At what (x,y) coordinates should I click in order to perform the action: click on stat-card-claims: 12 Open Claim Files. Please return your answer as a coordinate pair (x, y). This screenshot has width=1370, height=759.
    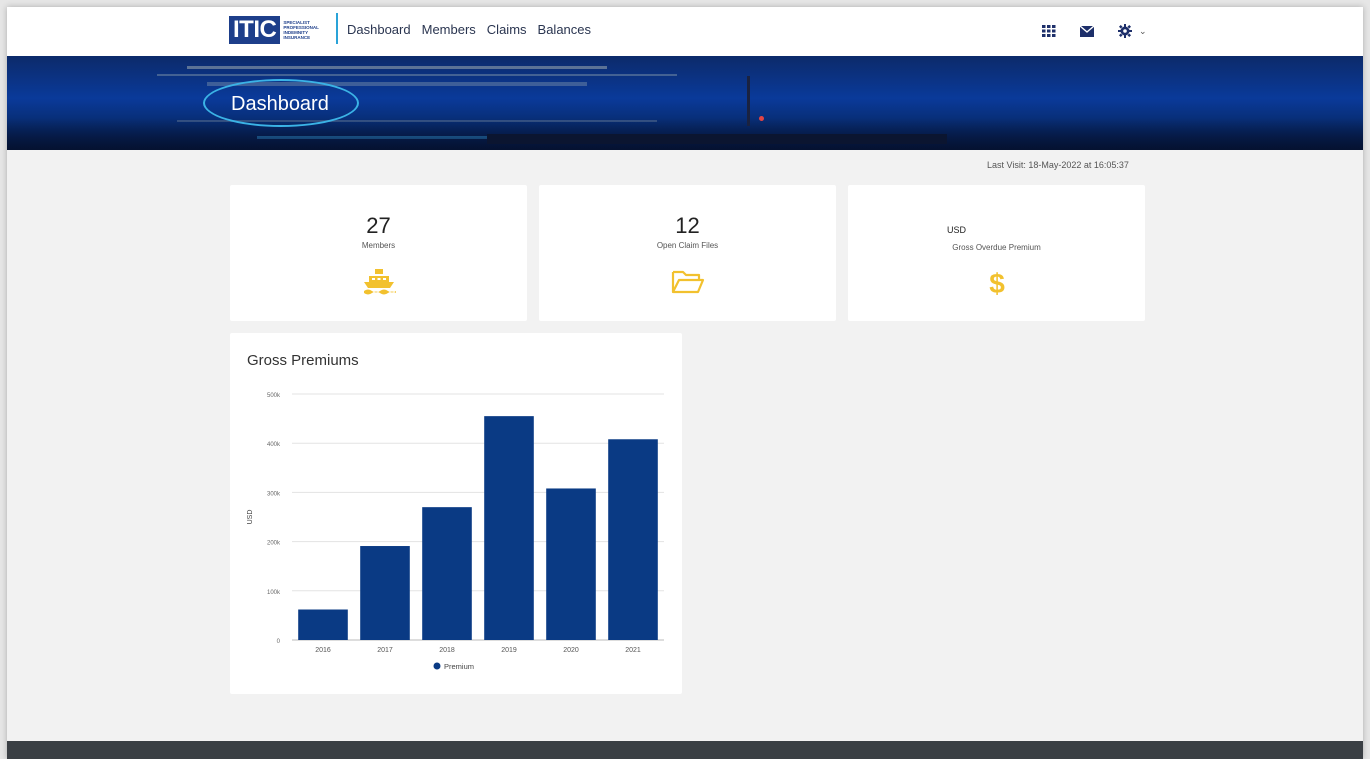
    Looking at the image, I should click on (687, 253).